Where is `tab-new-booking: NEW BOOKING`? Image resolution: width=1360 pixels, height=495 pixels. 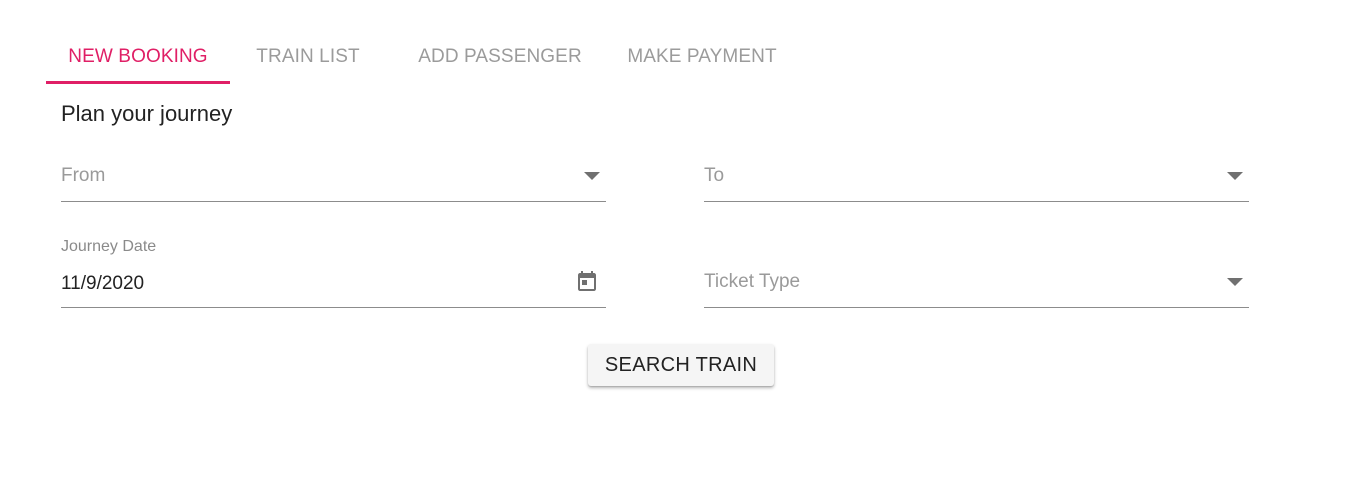
tab-new-booking: NEW BOOKING is located at coordinates (138, 57).